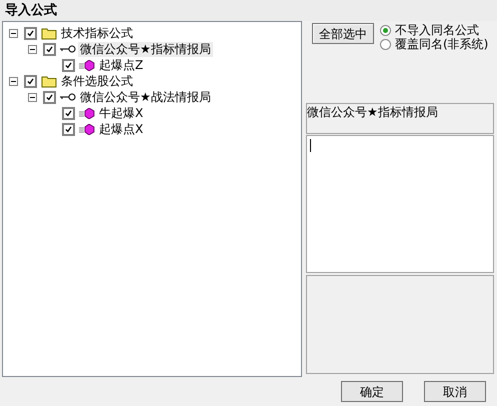  Describe the element at coordinates (400, 118) in the screenshot. I see `name-field: 微信公众号★指标情报局` at that location.